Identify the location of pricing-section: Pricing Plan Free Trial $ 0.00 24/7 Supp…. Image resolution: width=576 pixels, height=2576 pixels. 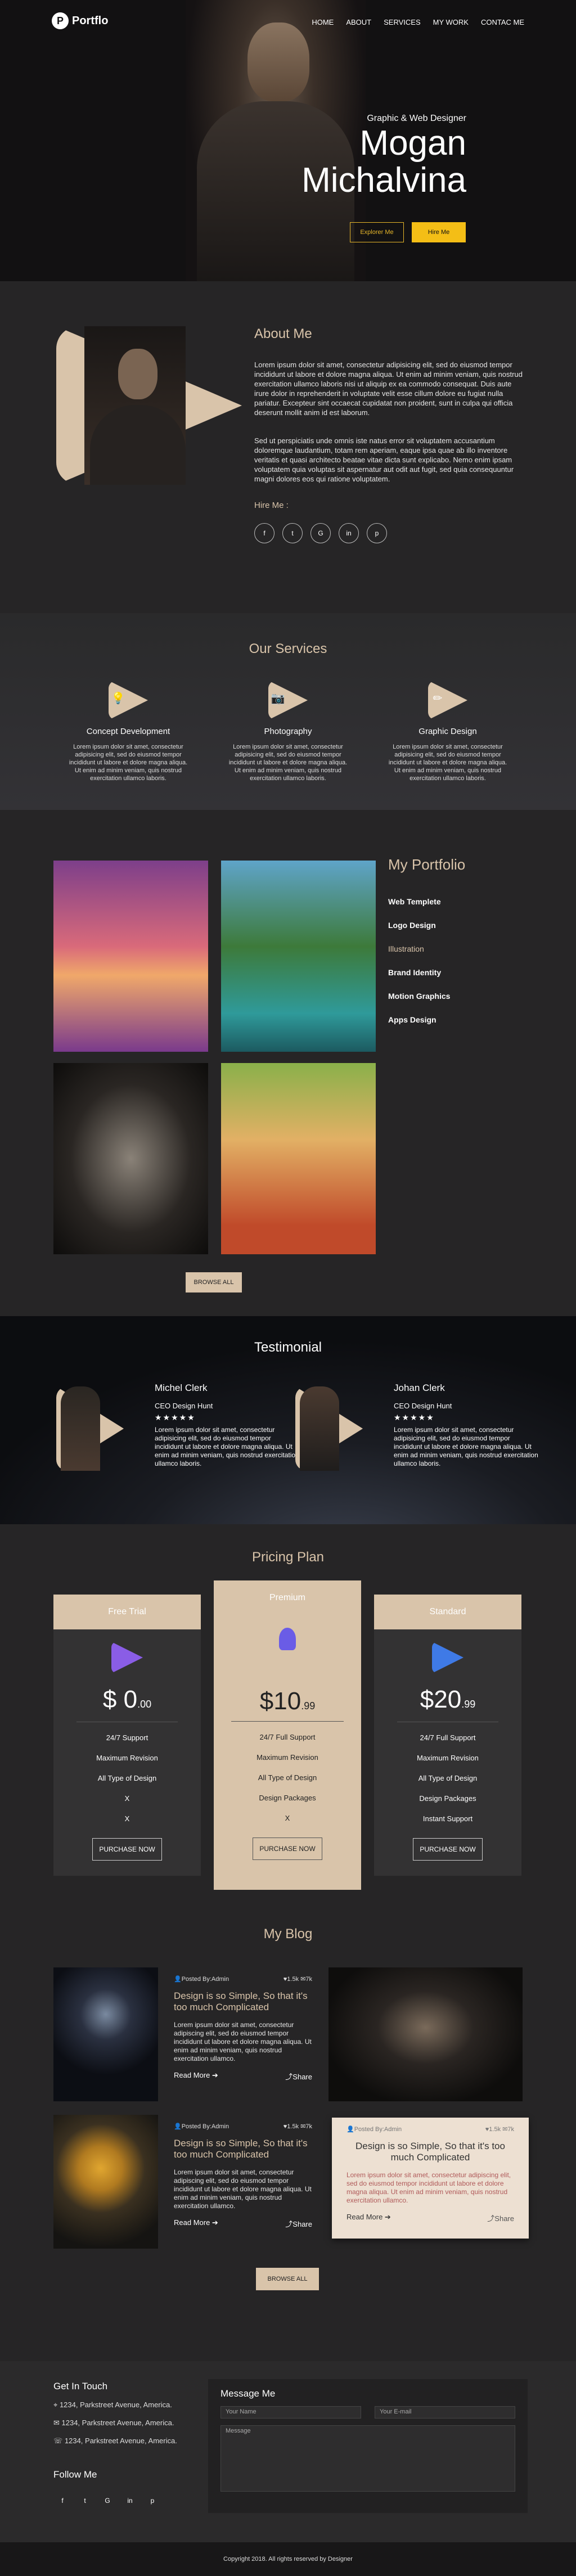
(288, 1712).